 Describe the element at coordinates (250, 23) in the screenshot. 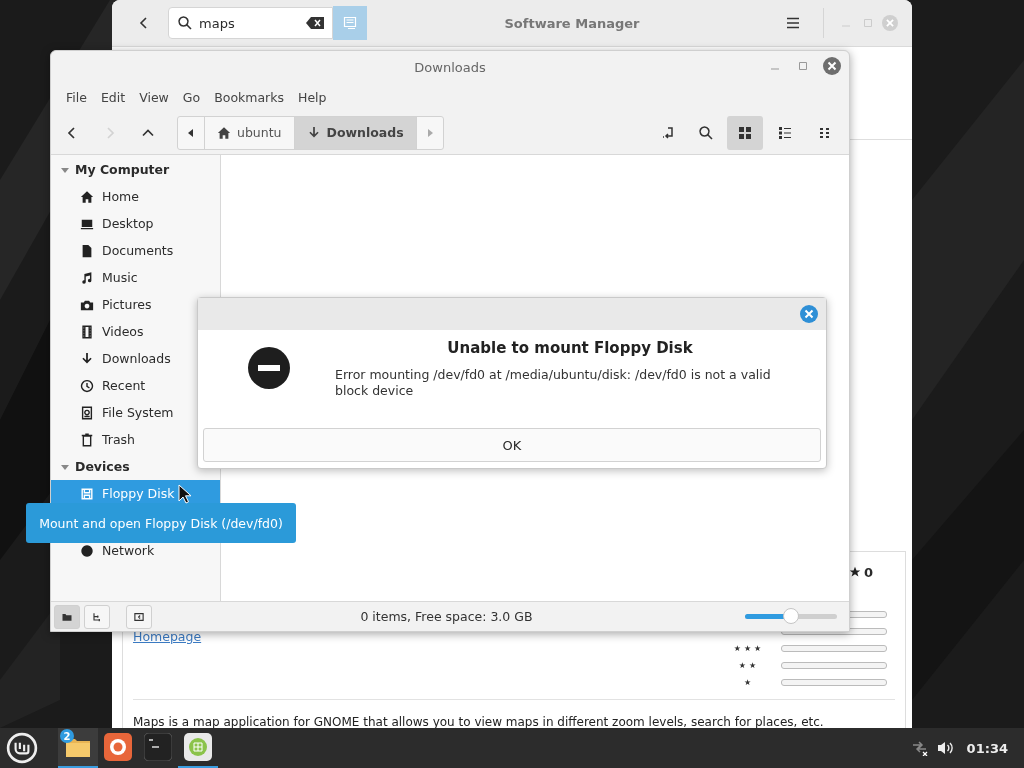

I see `search-field: maps` at that location.